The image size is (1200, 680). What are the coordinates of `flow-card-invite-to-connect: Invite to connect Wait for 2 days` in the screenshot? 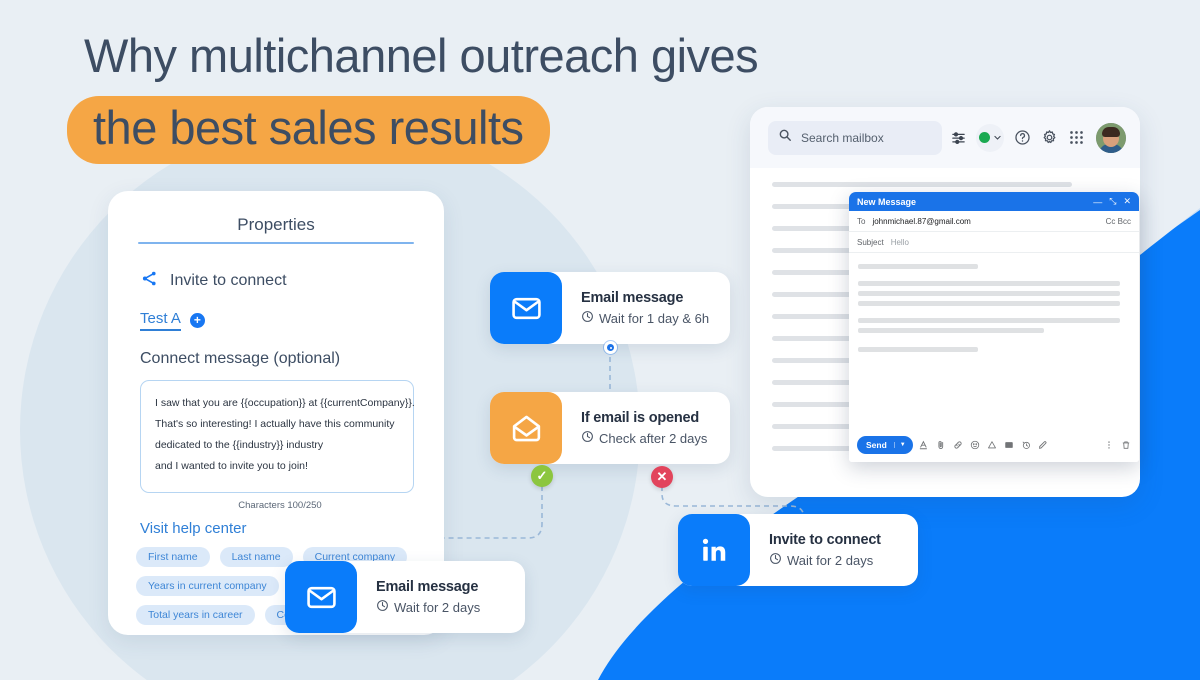 It's located at (798, 550).